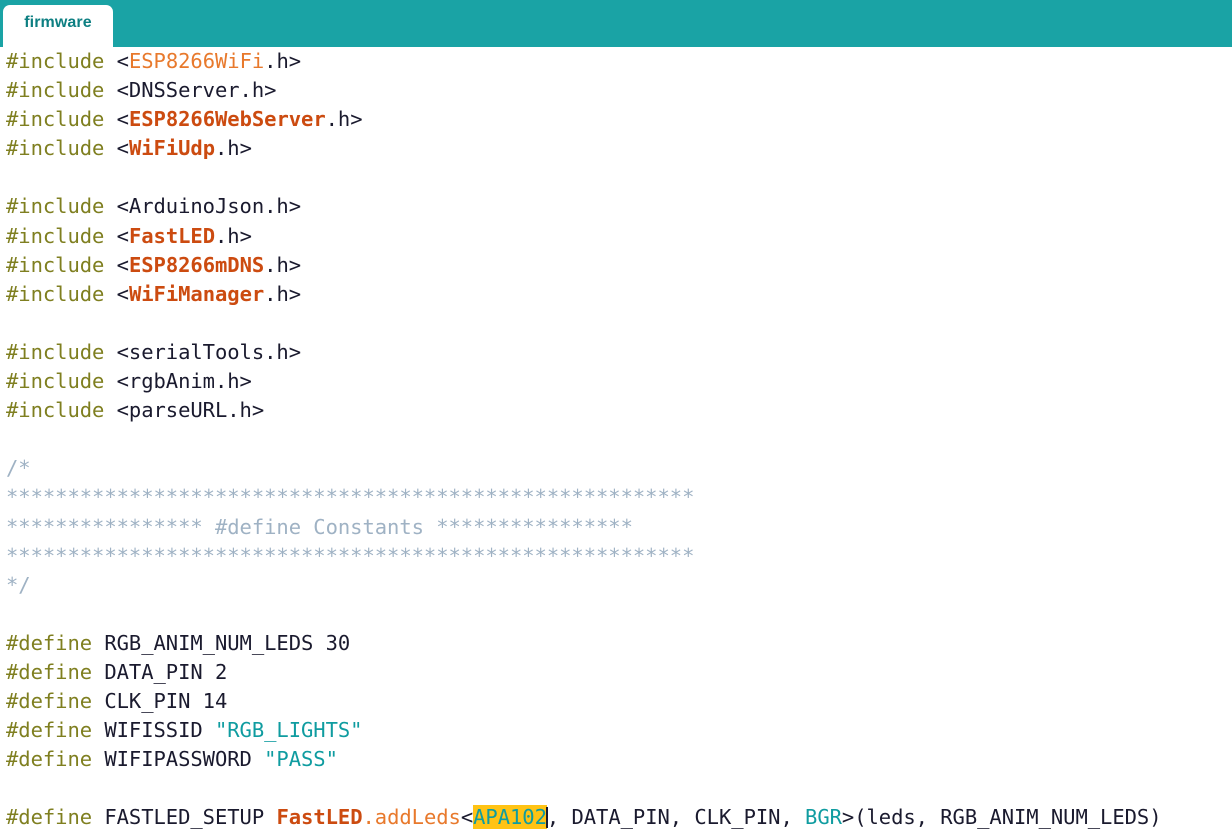 Image resolution: width=1232 pixels, height=831 pixels. Describe the element at coordinates (171, 148) in the screenshot. I see `code-token: WiFiUdp` at that location.